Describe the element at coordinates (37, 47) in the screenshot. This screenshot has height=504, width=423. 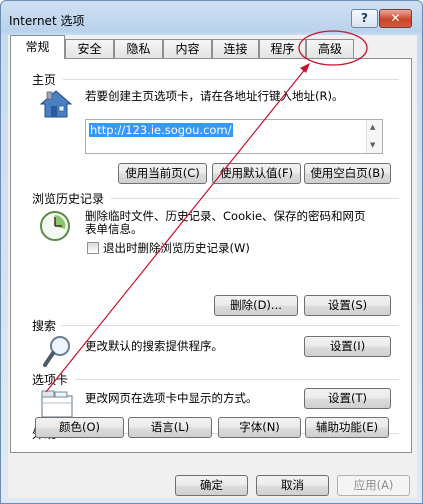
I see `tab-general: 常规` at that location.